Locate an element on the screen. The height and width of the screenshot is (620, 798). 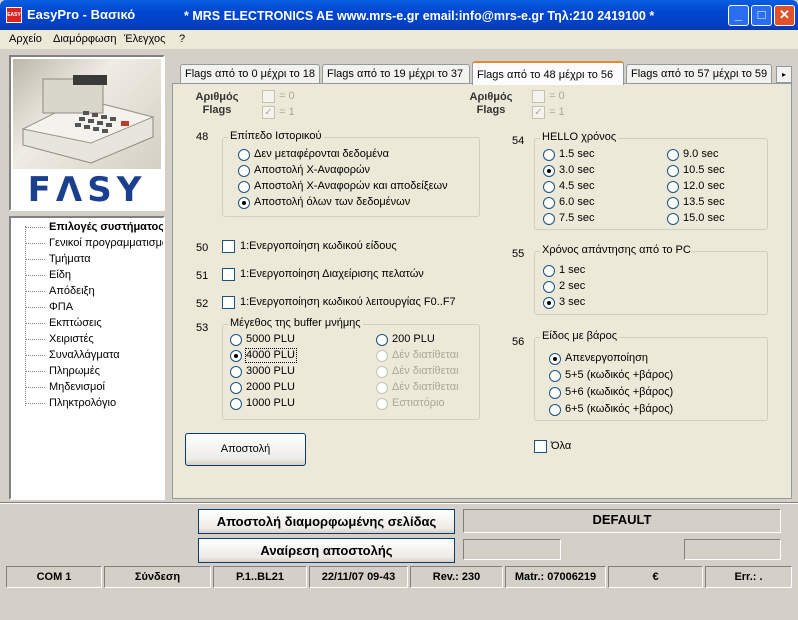
flag48-option-2-radio is located at coordinates (244, 187).